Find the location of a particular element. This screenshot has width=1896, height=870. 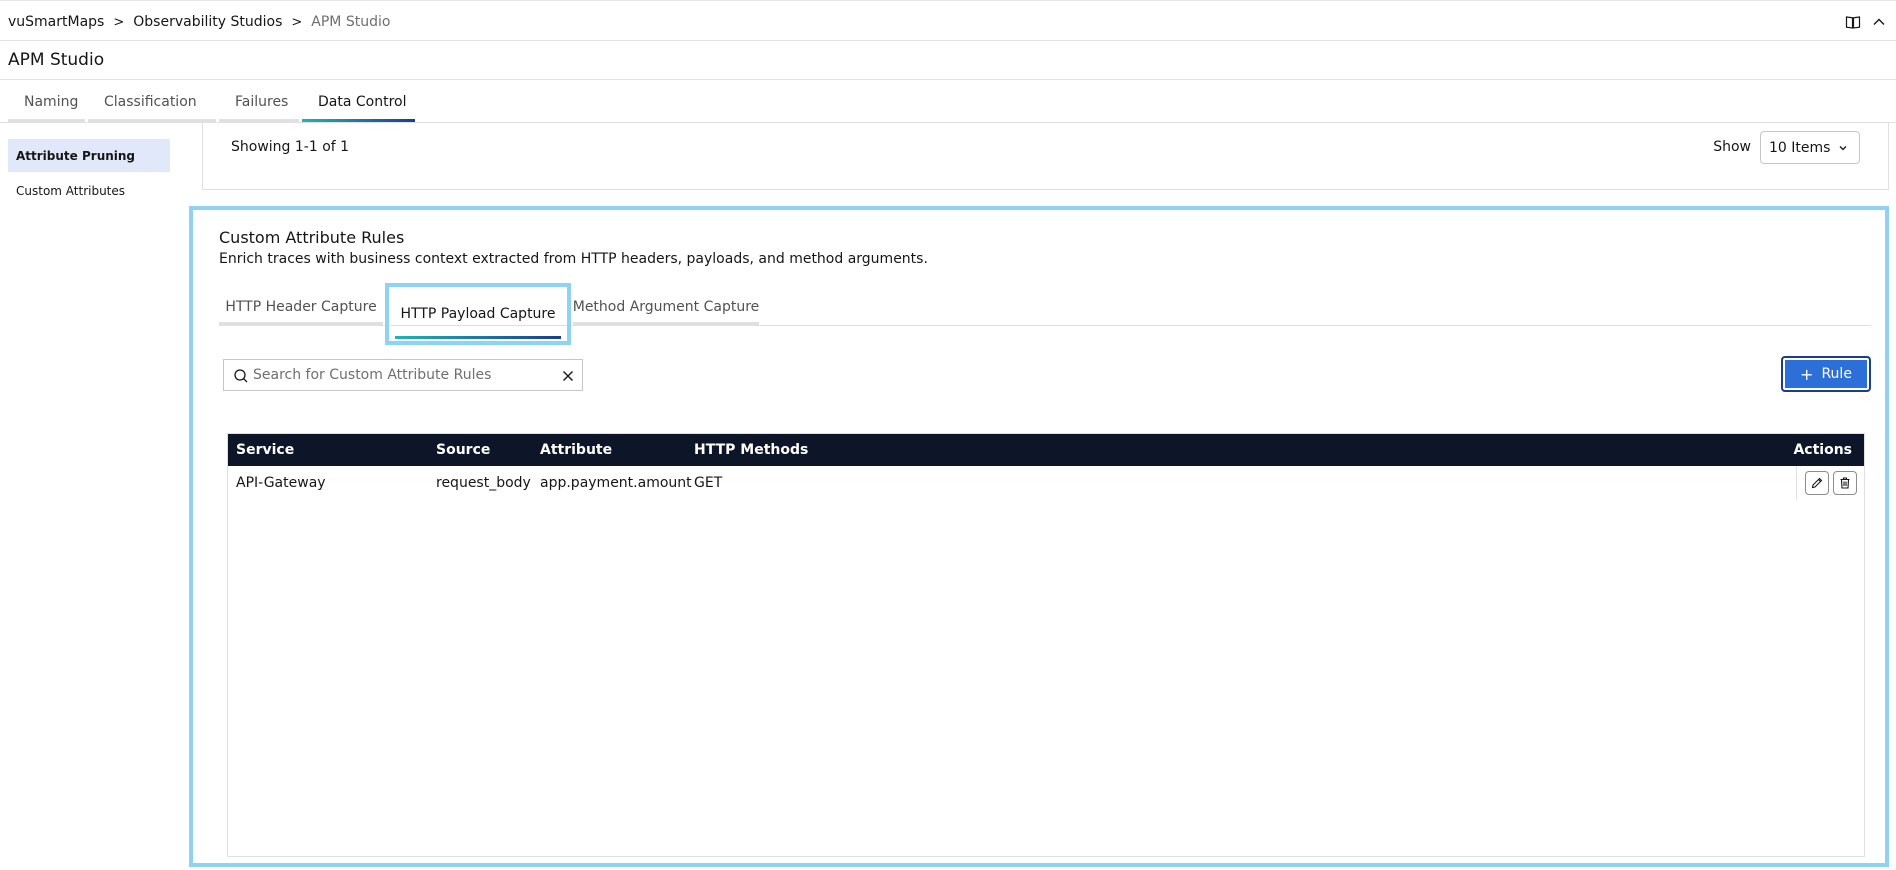

breadcrumb-item-vusmartmaps: vuSmartMaps is located at coordinates (56, 22).